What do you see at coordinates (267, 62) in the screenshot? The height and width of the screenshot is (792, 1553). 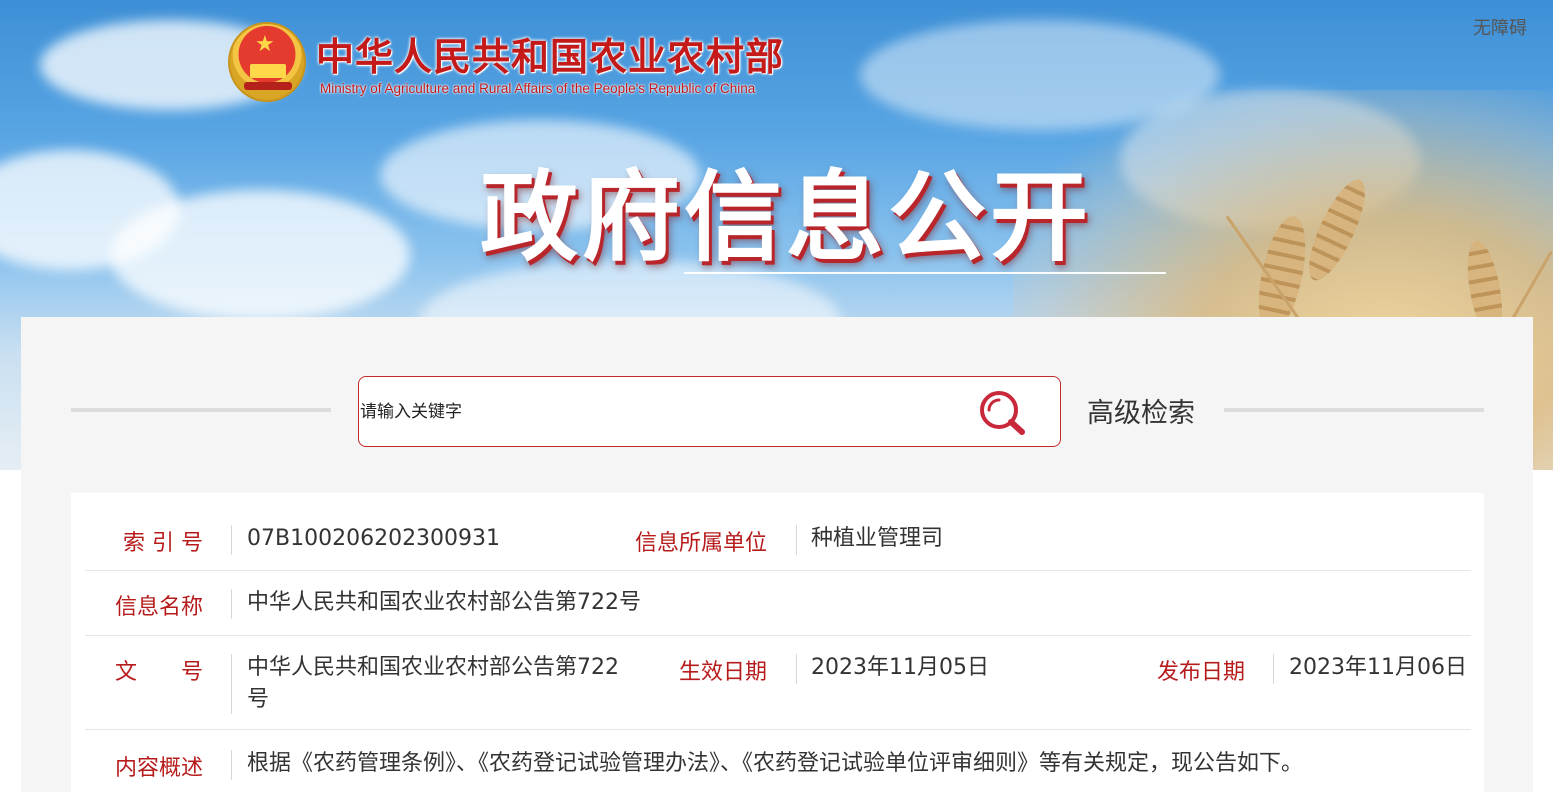 I see `national-emblem-icon: ★` at bounding box center [267, 62].